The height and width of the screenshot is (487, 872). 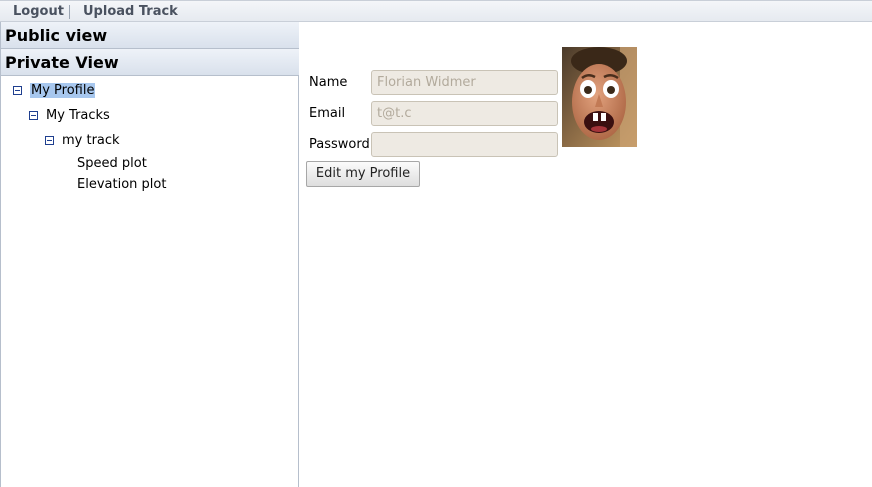 I want to click on menu-bar: Logout Upload Track, so click(x=436, y=11).